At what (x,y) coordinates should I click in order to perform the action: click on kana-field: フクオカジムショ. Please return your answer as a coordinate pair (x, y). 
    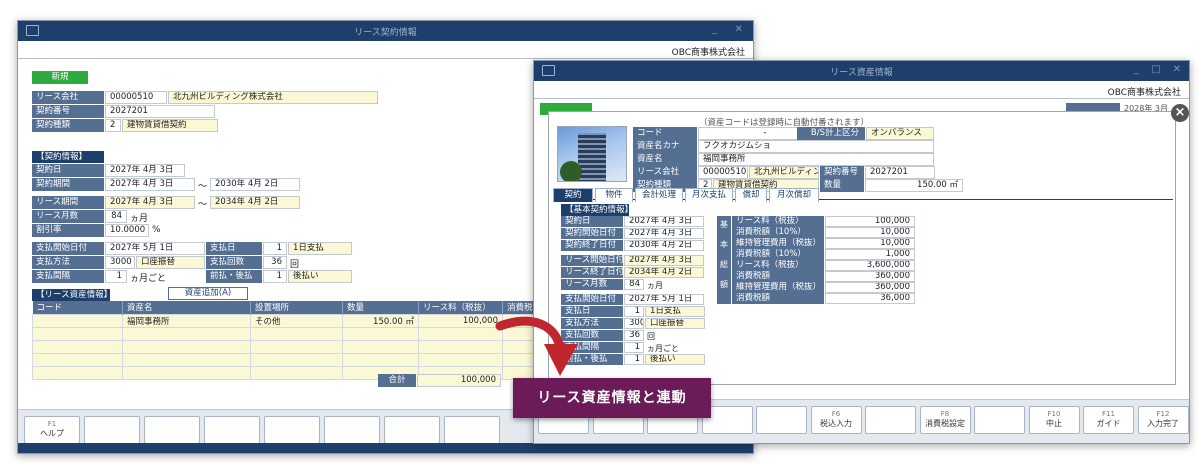
    Looking at the image, I should click on (816, 146).